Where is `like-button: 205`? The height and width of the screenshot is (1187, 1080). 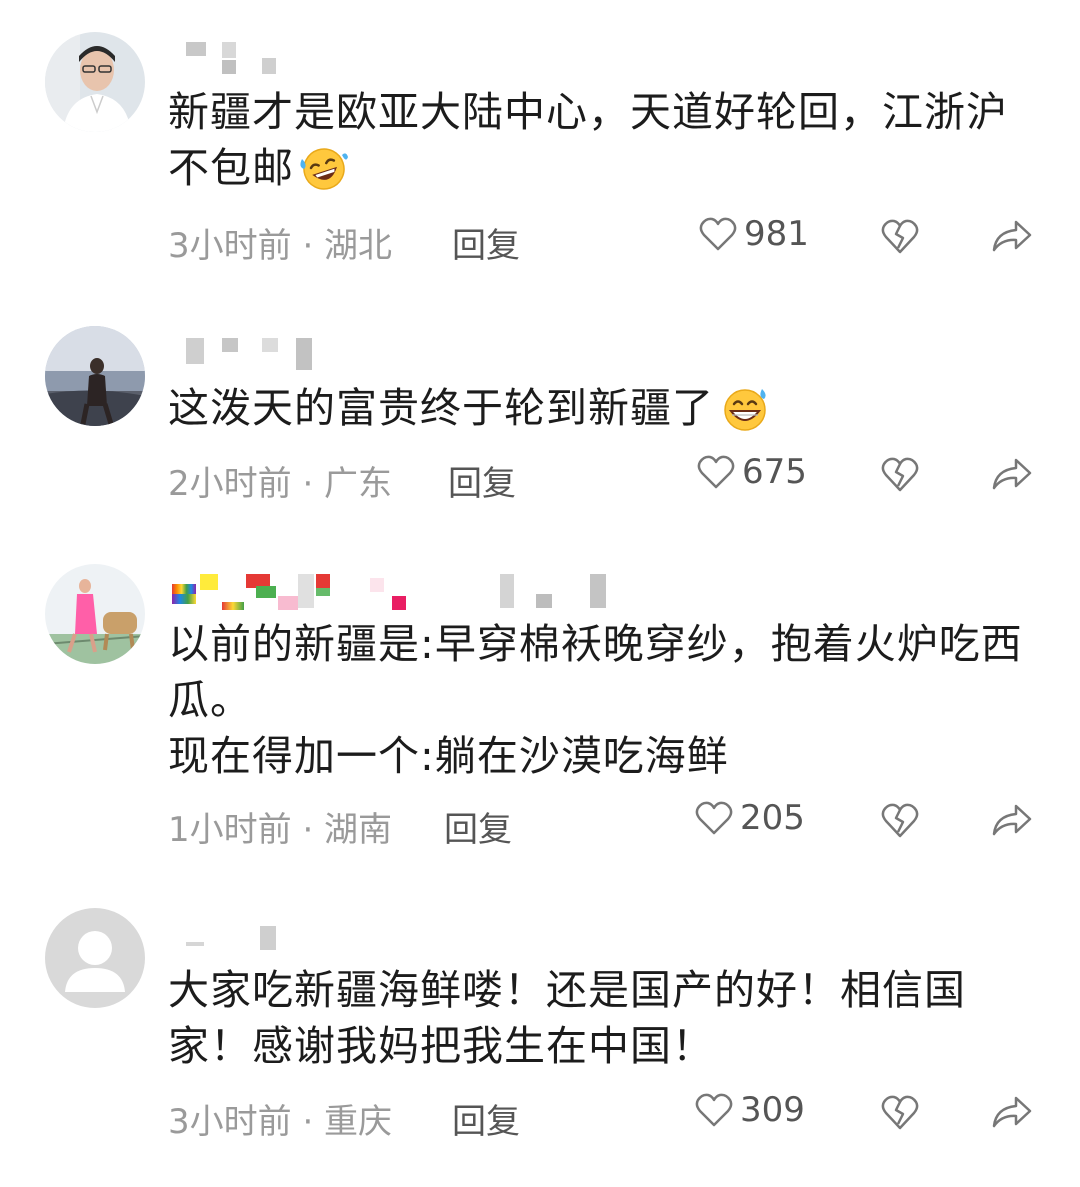
like-button: 205 is located at coordinates (749, 818).